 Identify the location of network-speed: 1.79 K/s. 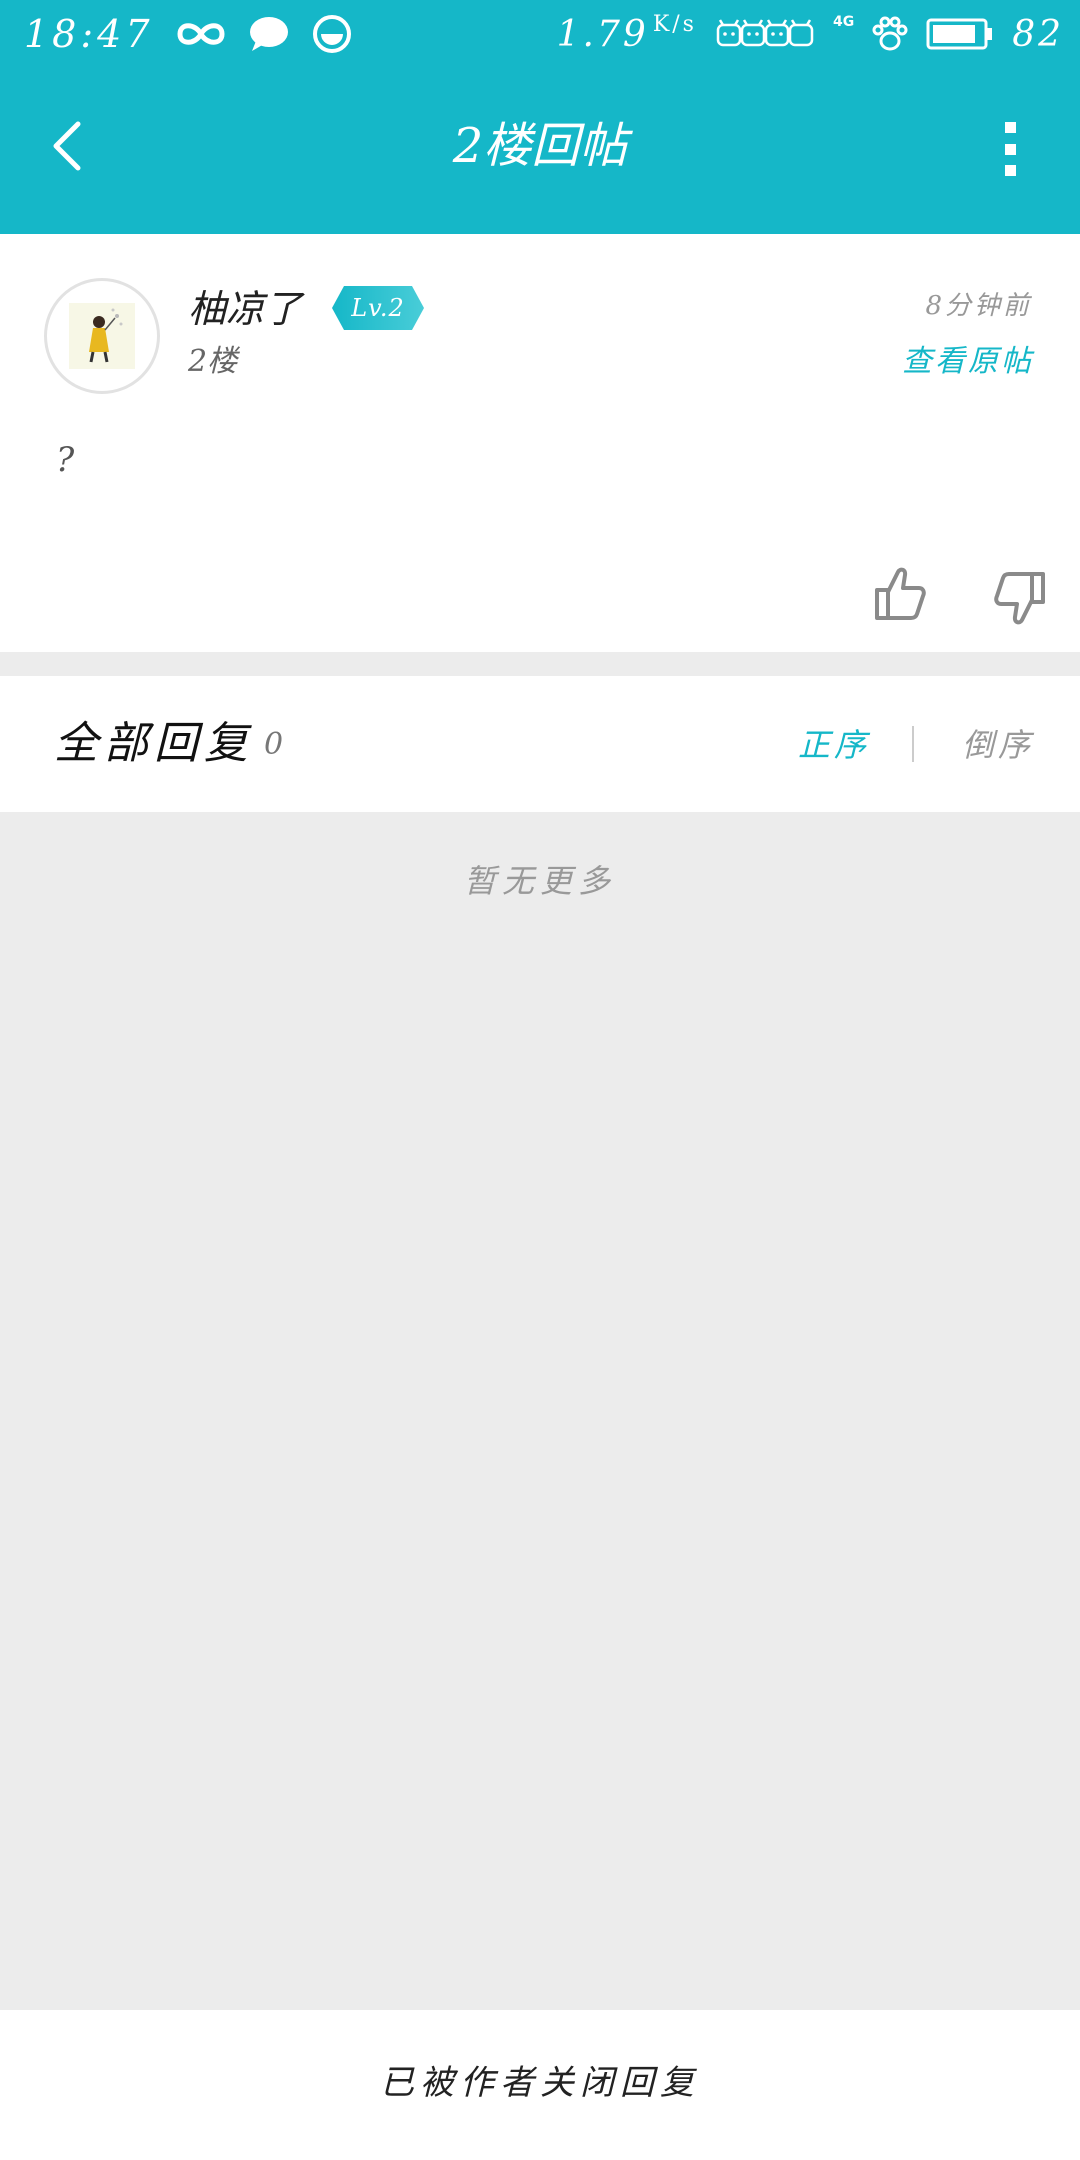
(626, 33).